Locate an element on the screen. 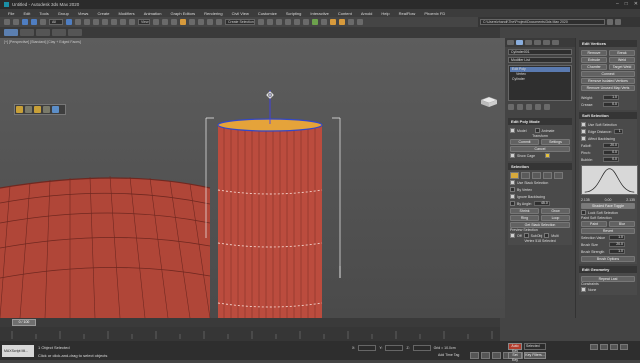 The width and height of the screenshot is (640, 363). menu-item-create: Create is located at coordinates (103, 13).